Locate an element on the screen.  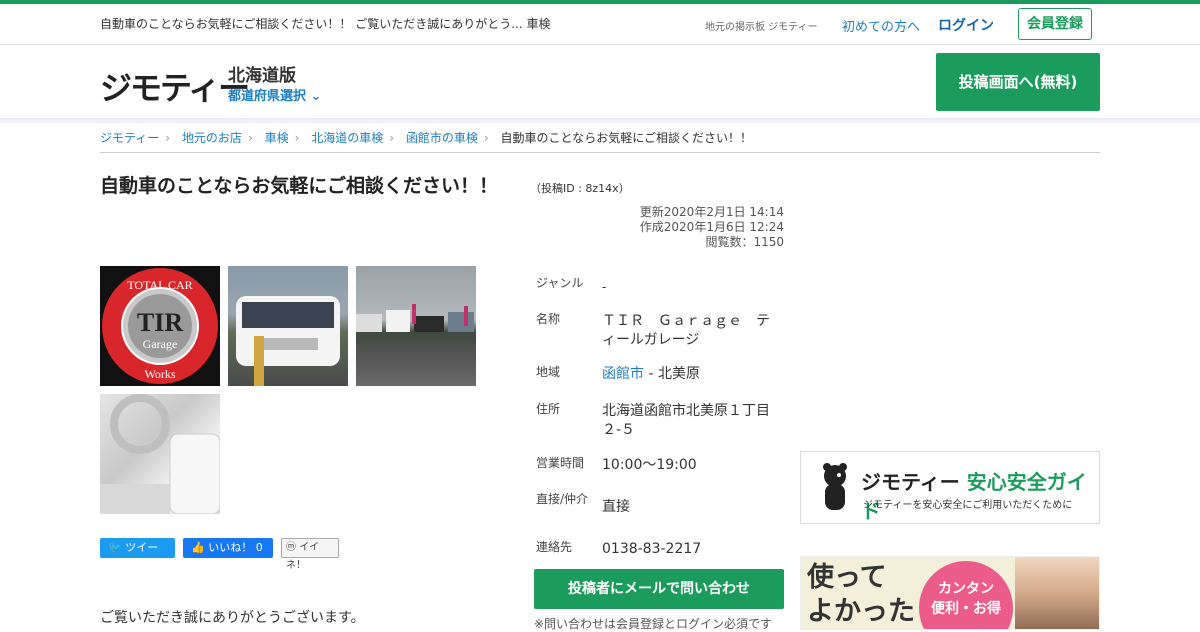
tir-garage-logo-image: TOTAL CAR TIR Garage Works is located at coordinates (160, 326).